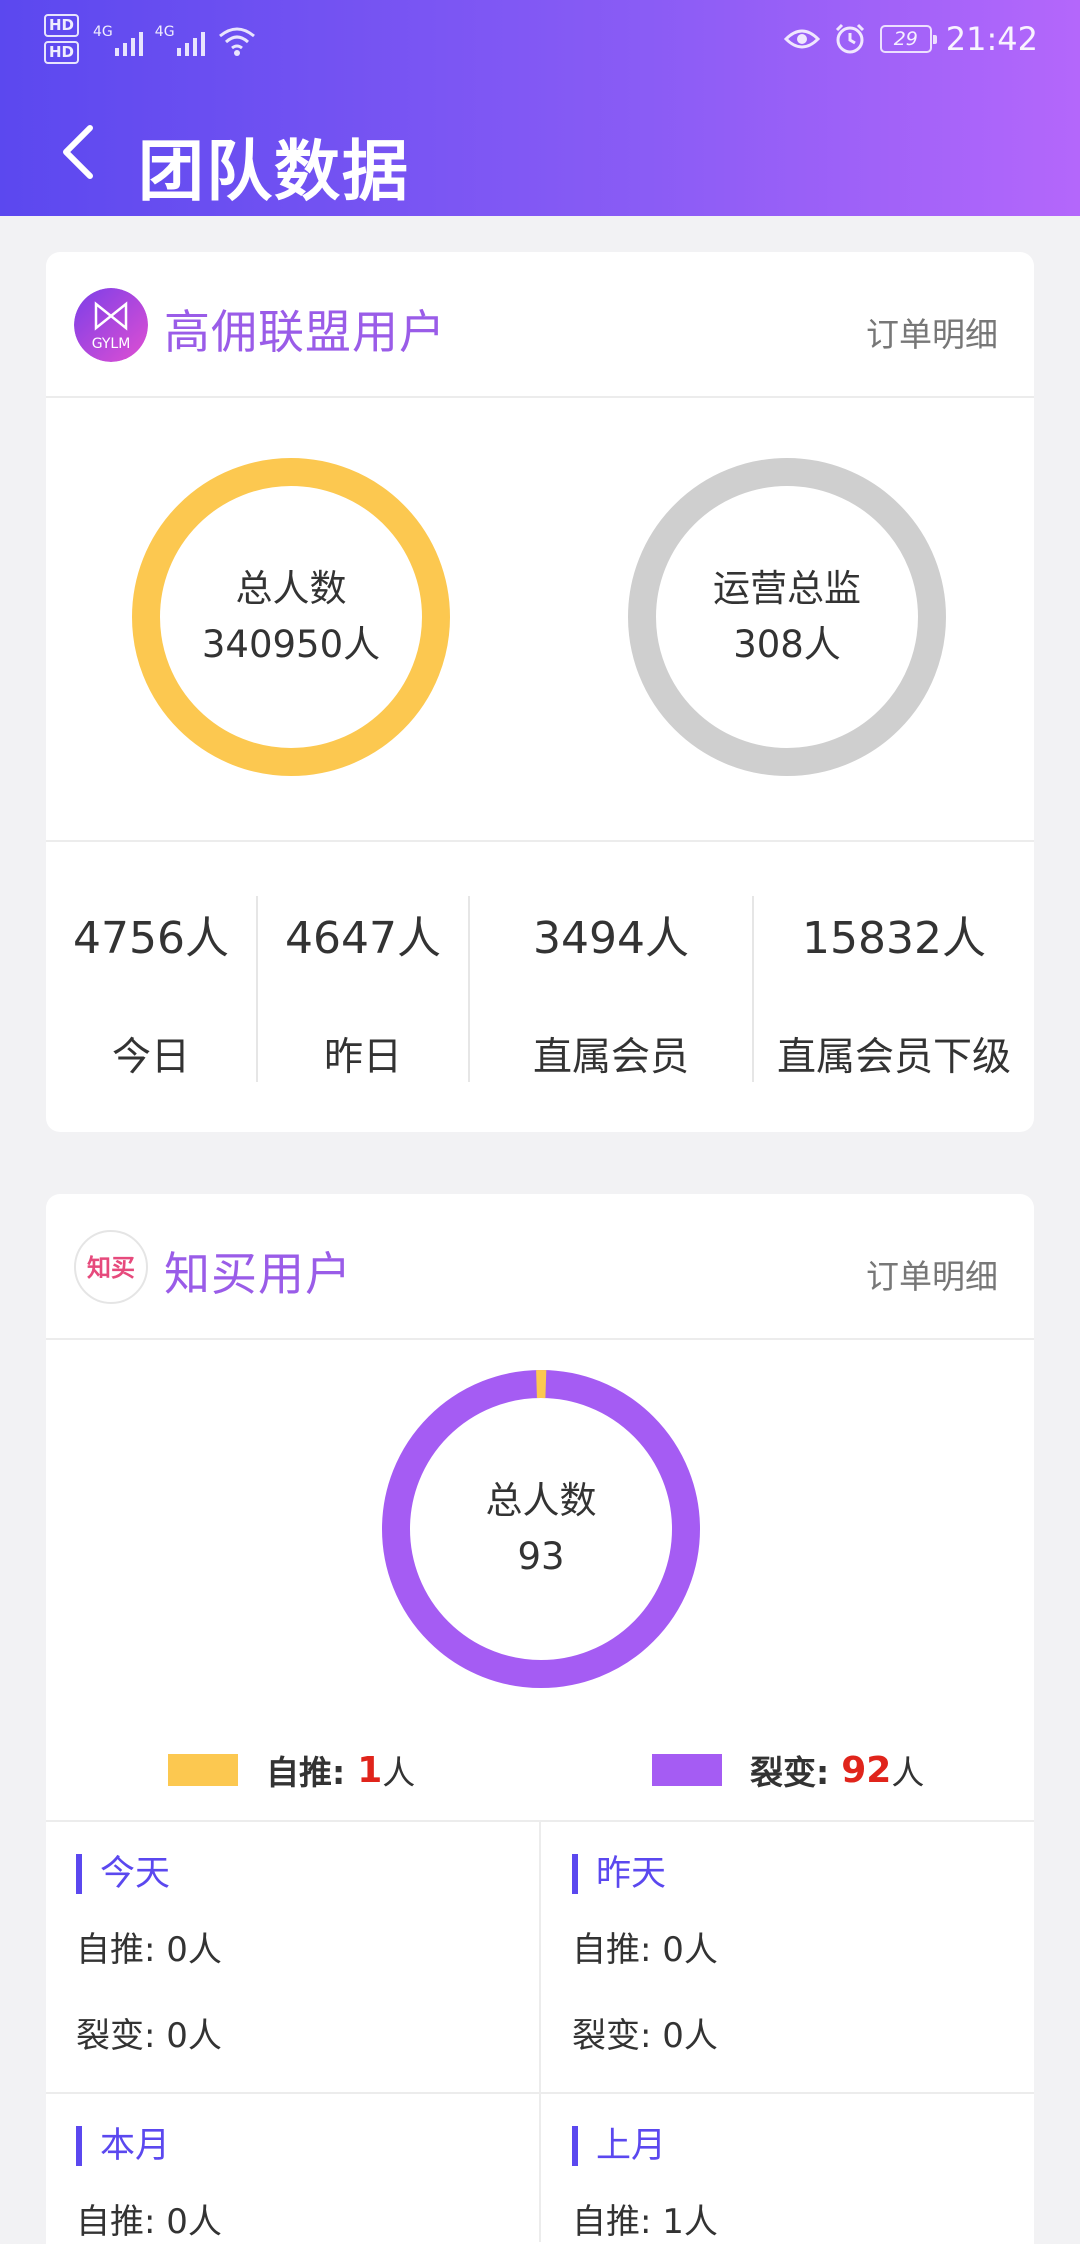  Describe the element at coordinates (370, 1770) in the screenshot. I see `legend-self-value: 1` at that location.